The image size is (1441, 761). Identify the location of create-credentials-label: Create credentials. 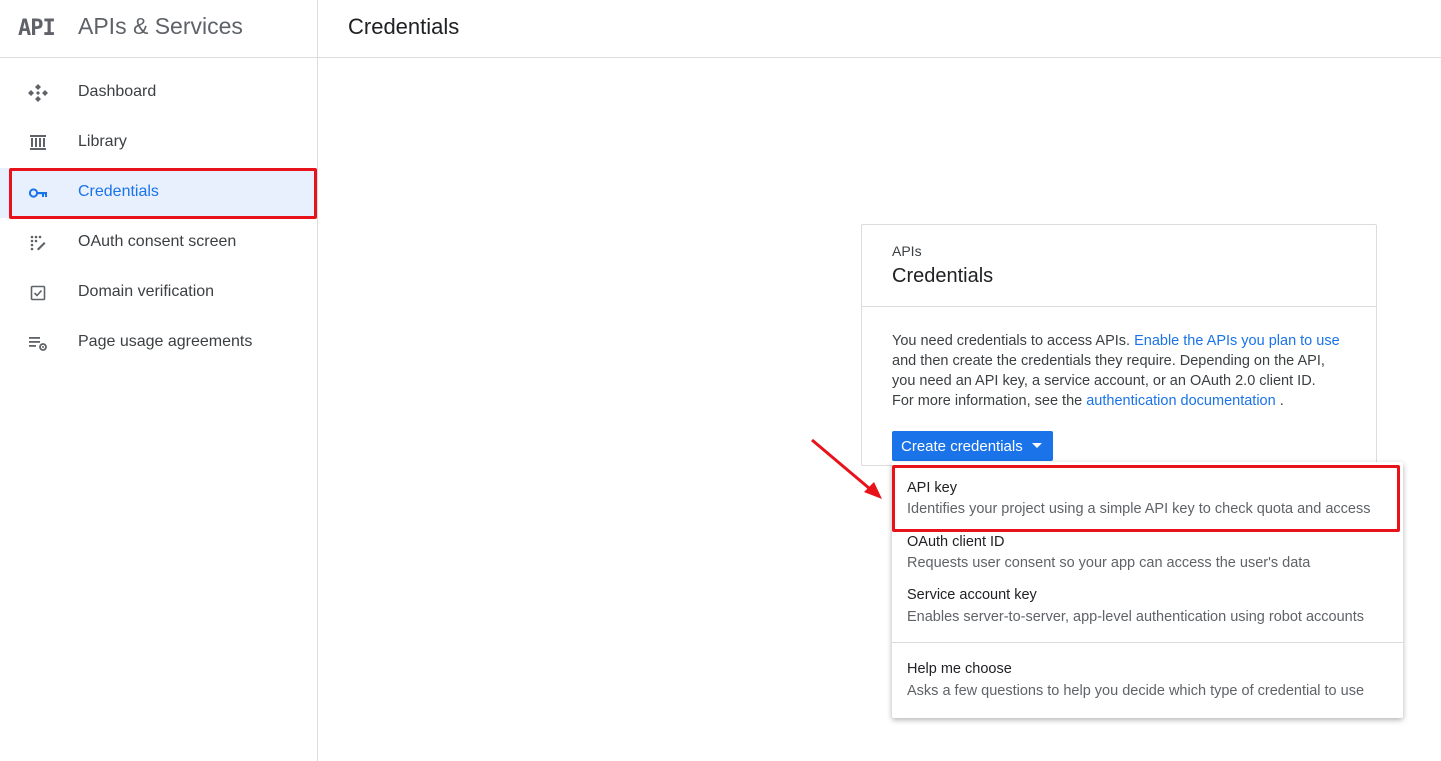
(962, 446).